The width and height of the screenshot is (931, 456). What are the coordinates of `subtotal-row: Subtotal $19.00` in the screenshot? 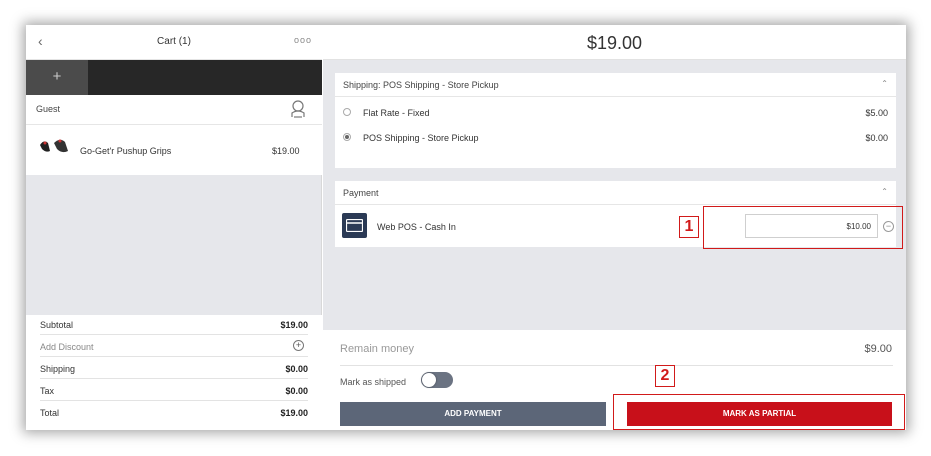 It's located at (174, 325).